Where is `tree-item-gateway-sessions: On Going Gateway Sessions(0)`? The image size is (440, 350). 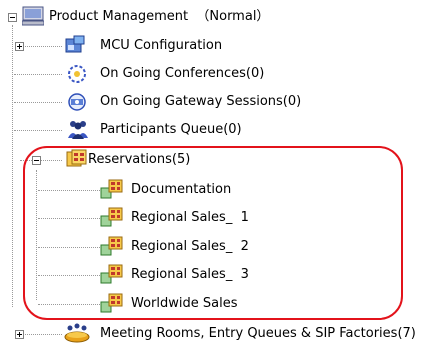
tree-item-gateway-sessions: On Going Gateway Sessions(0) is located at coordinates (200, 102).